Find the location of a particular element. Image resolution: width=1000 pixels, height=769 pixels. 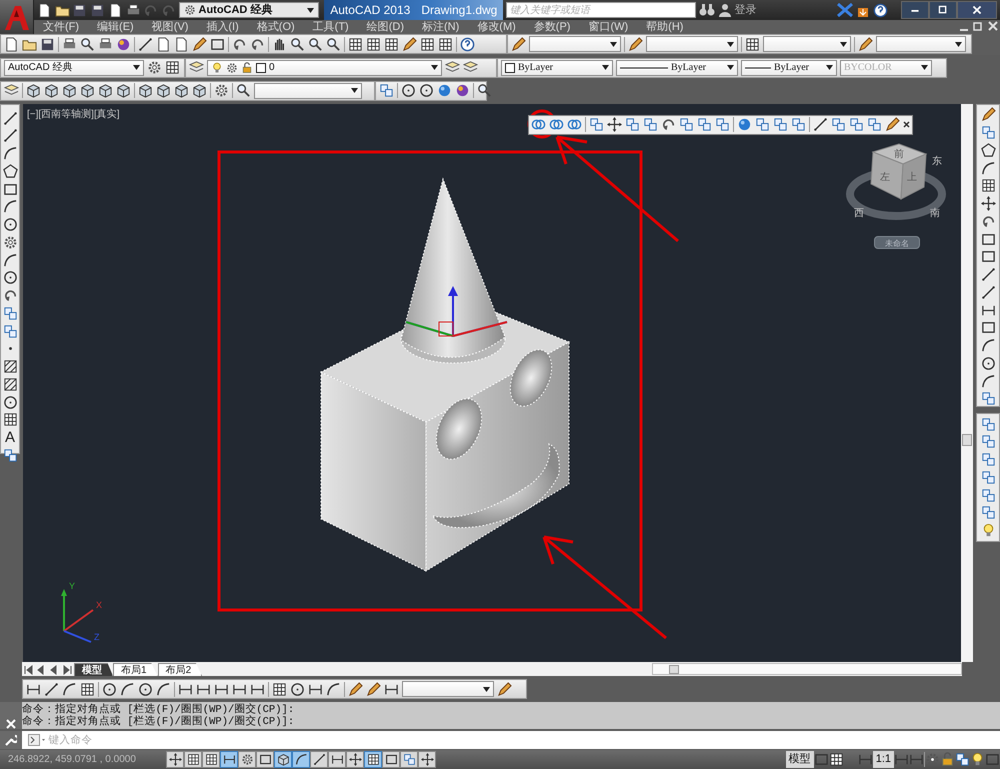

view-name-button: 未命名 is located at coordinates (897, 242).